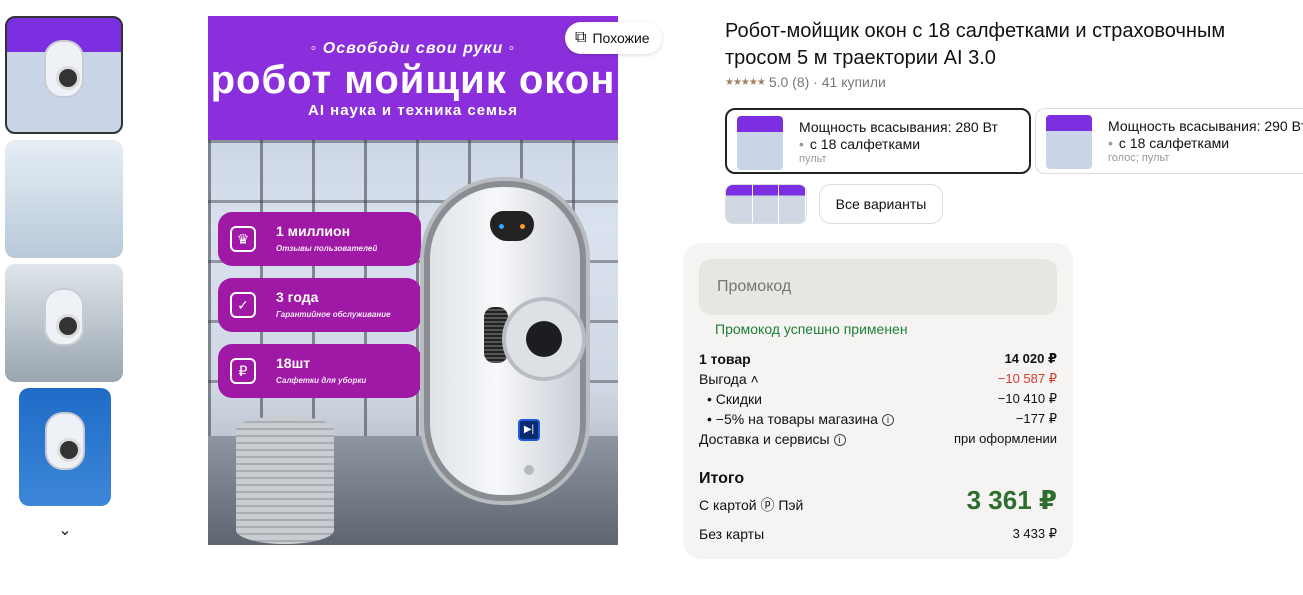 This screenshot has width=1303, height=595. I want to click on badge-subtitle: Гарантийное обслуживание, so click(333, 314).